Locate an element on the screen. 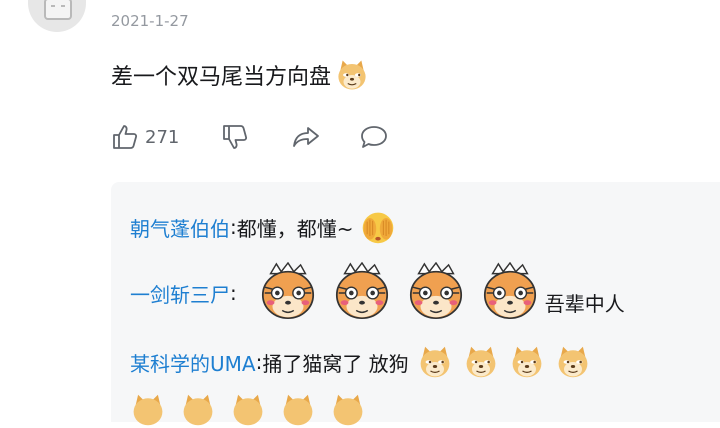  comment-bubble-icon is located at coordinates (374, 137).